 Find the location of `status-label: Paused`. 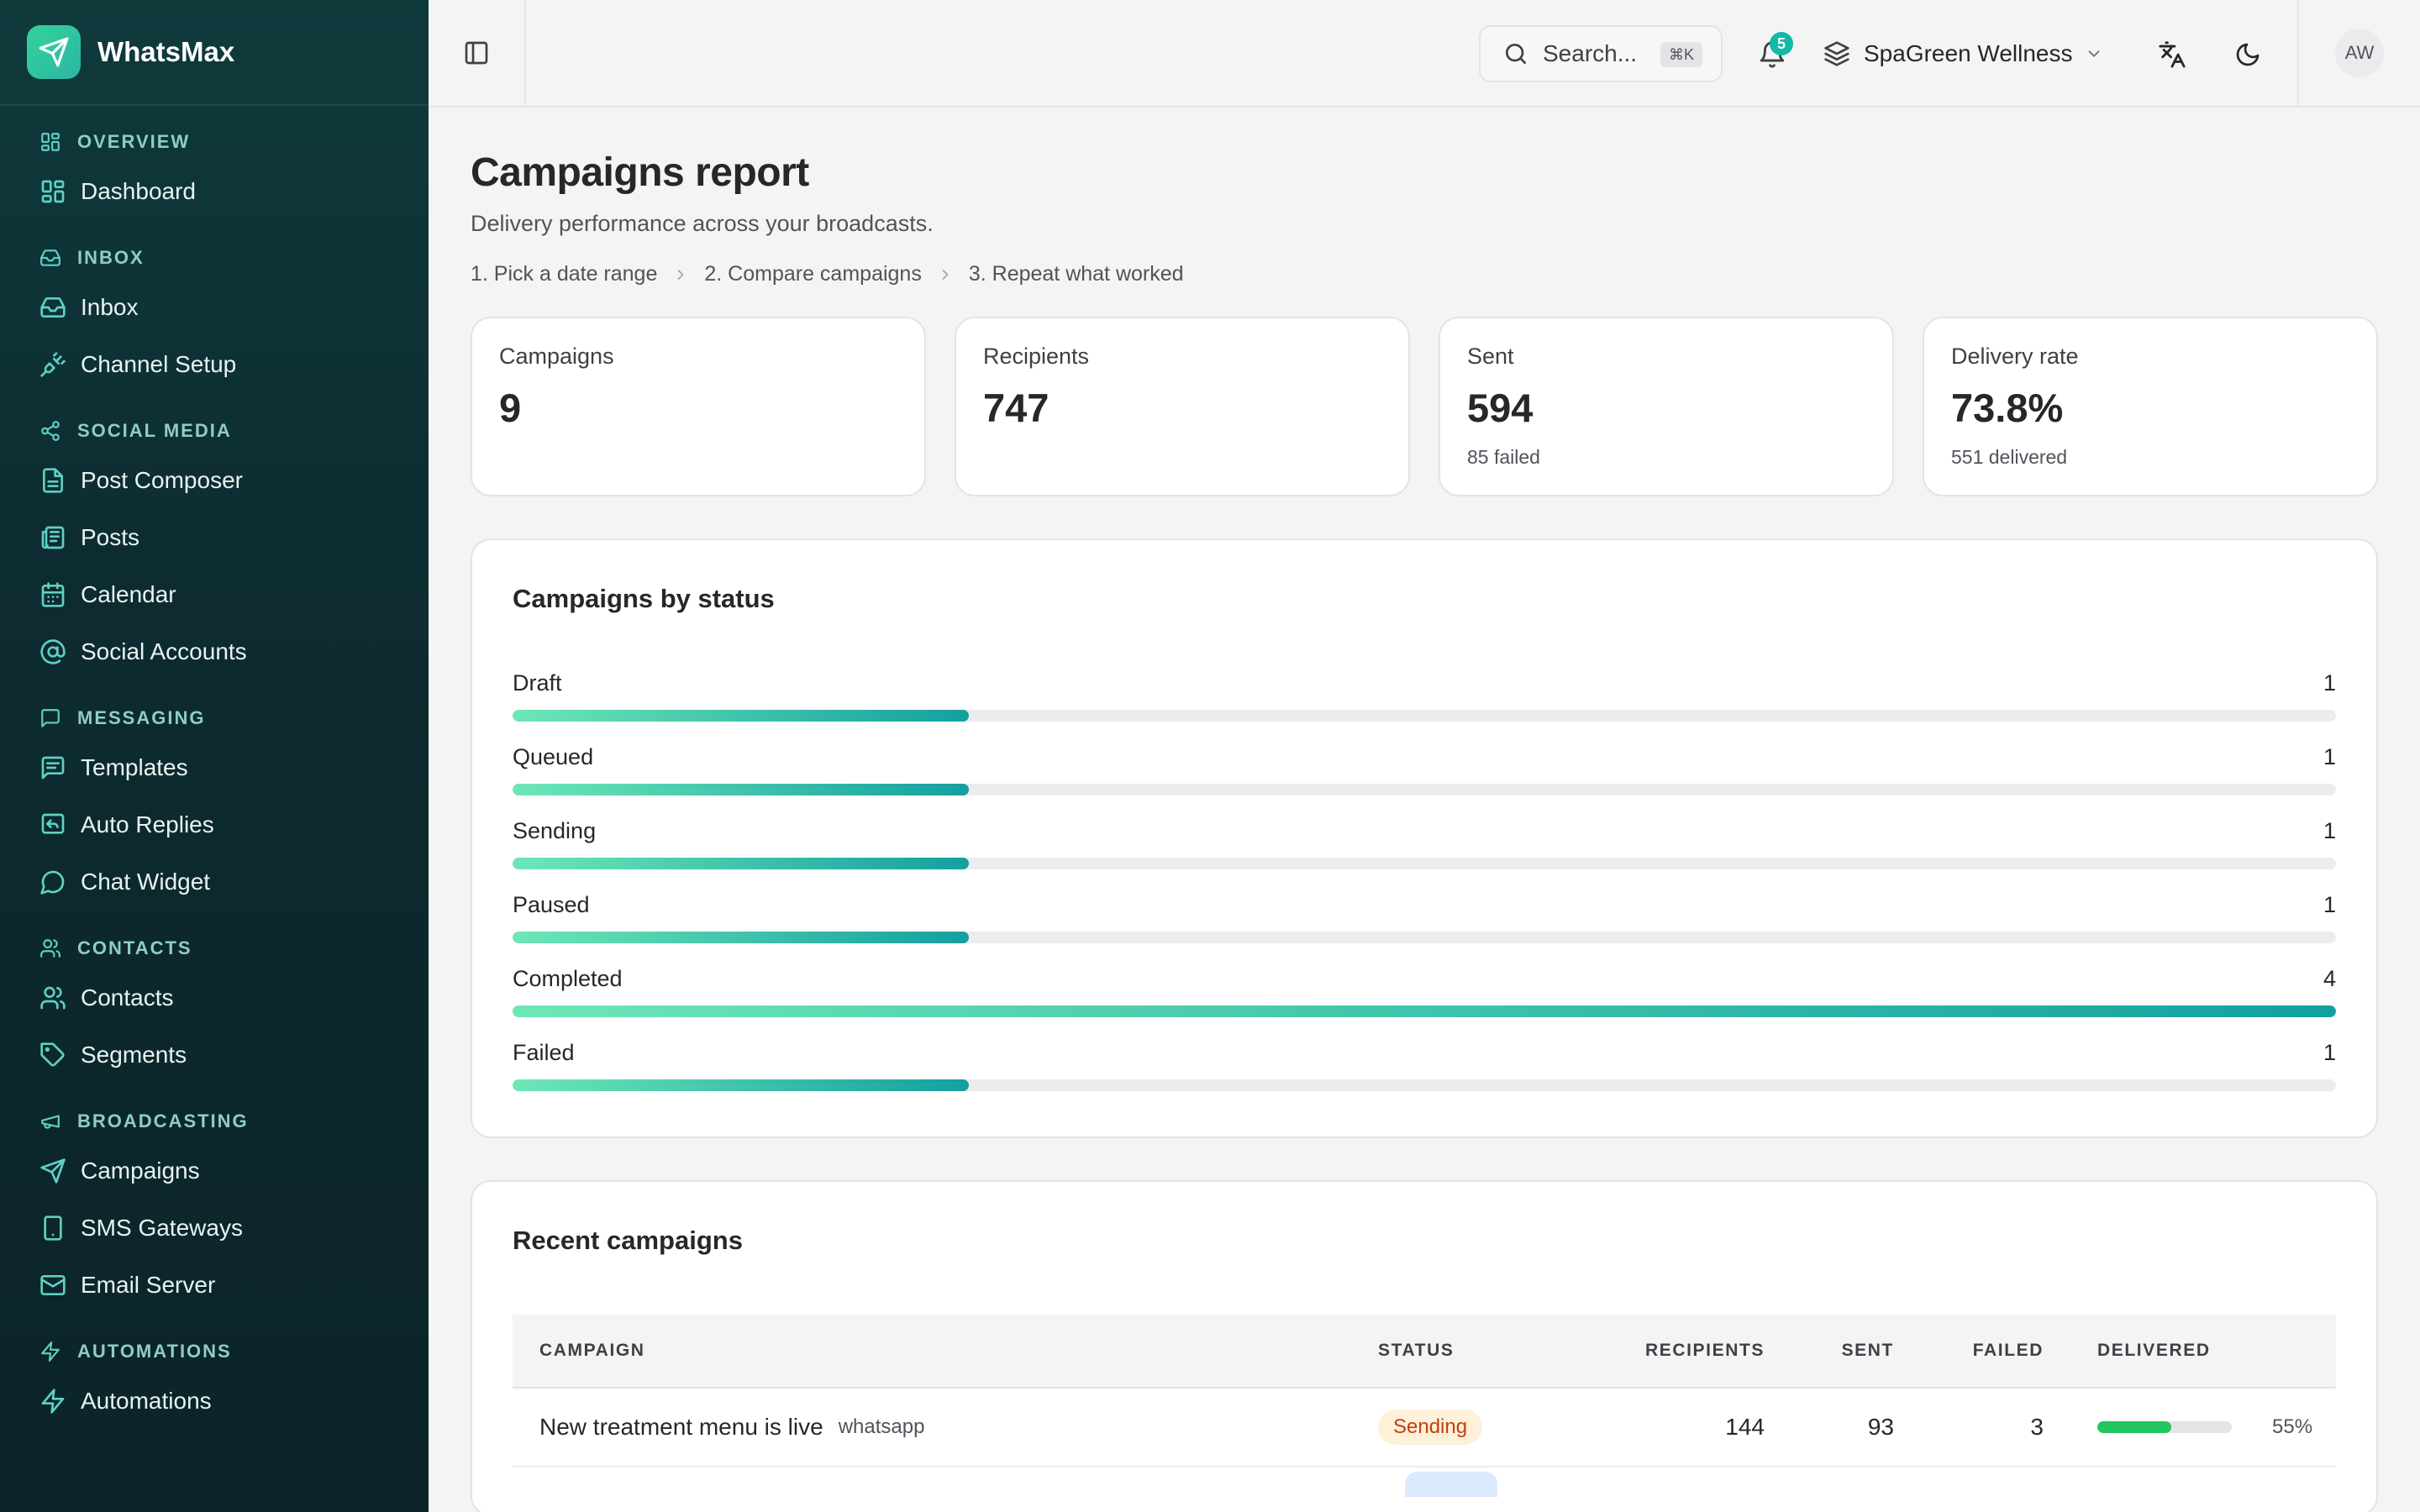

status-label: Paused is located at coordinates (552, 904).